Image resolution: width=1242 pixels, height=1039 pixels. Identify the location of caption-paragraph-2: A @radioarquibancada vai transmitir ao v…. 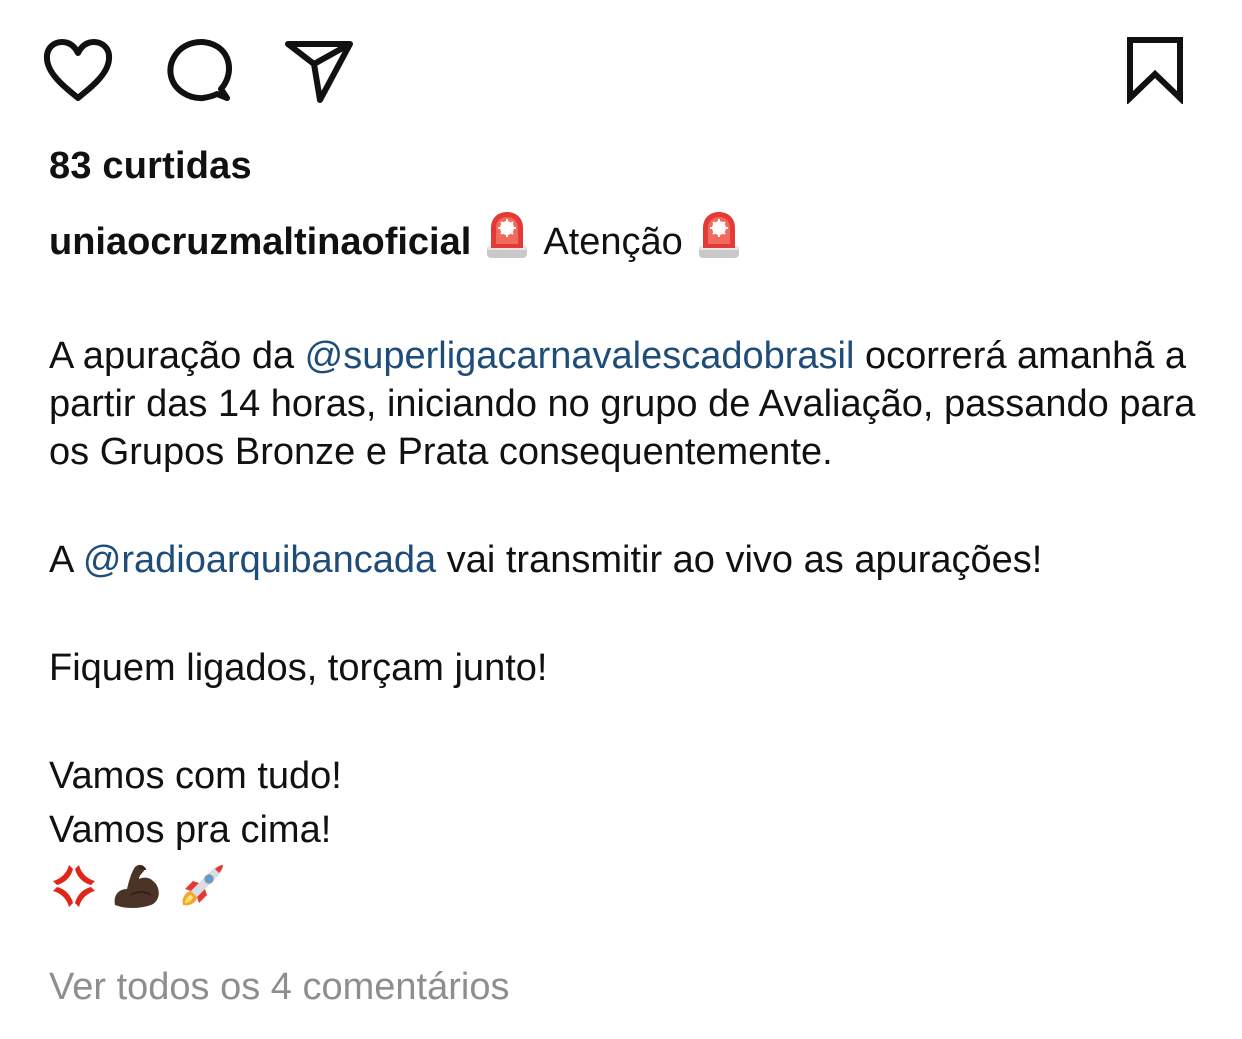
(639, 560).